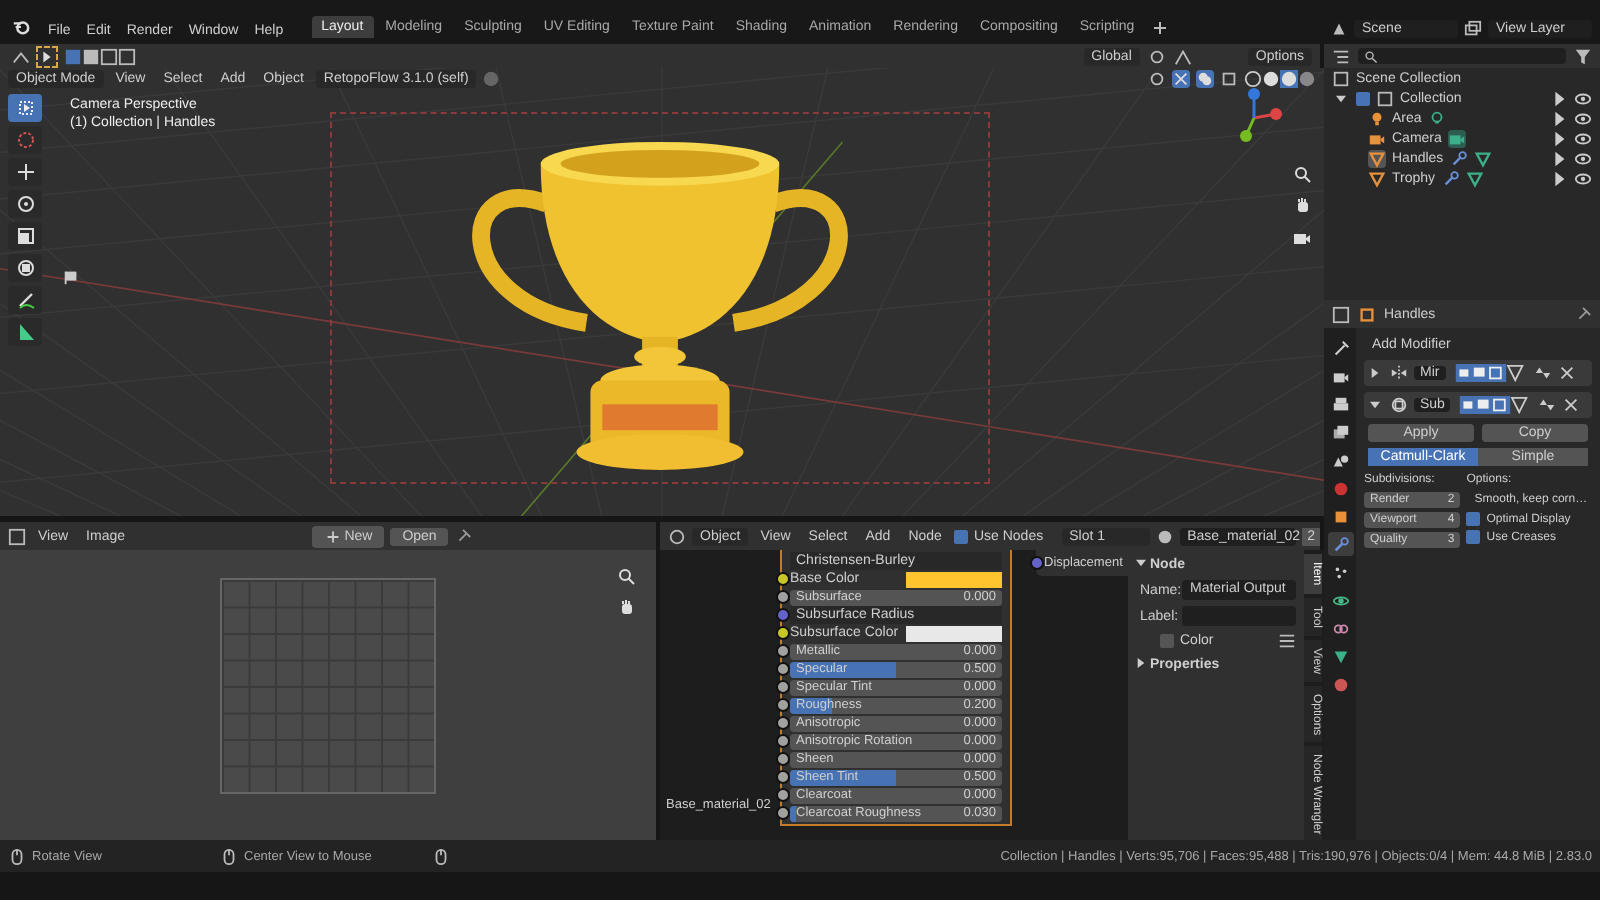 The height and width of the screenshot is (900, 1600). What do you see at coordinates (1371, 56) in the screenshot?
I see `search-icon` at bounding box center [1371, 56].